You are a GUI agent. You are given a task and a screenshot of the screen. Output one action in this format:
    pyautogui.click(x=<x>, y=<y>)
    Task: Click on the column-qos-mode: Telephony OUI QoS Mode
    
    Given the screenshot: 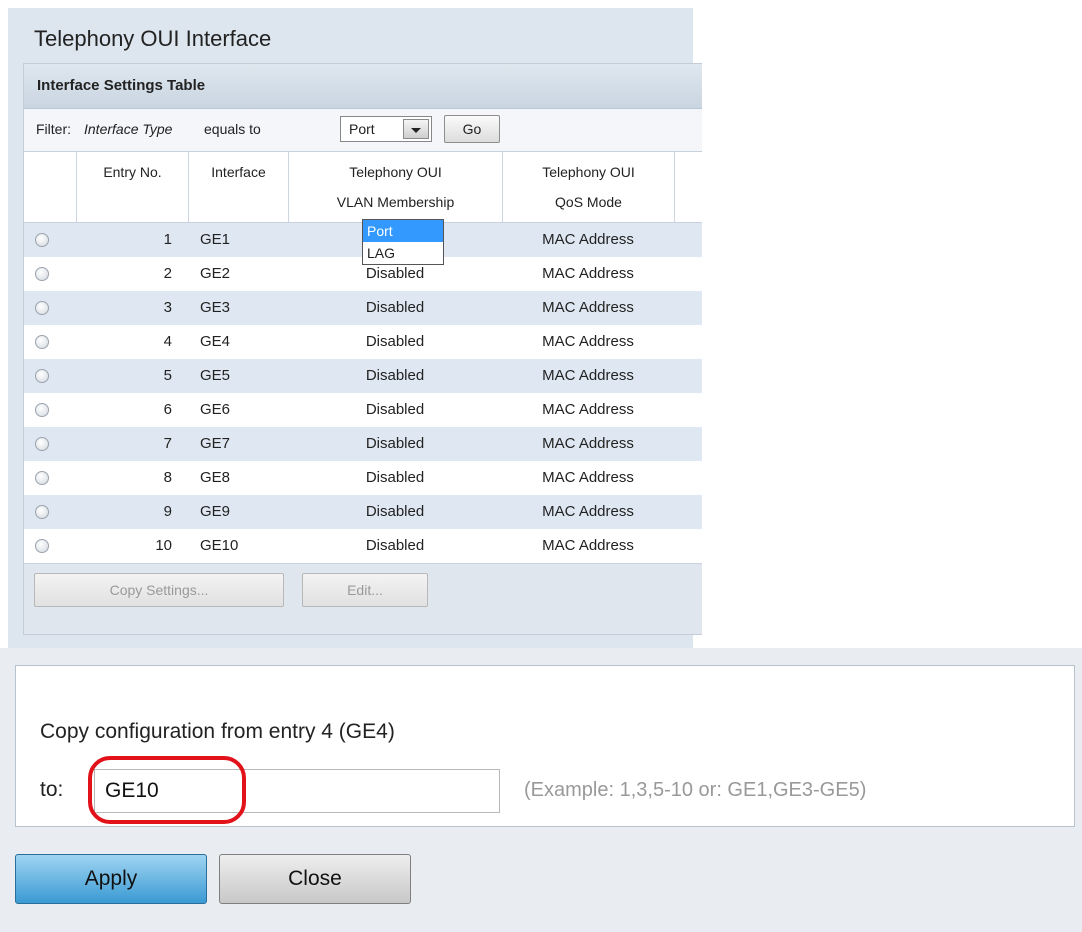 What is the action you would take?
    pyautogui.click(x=588, y=187)
    